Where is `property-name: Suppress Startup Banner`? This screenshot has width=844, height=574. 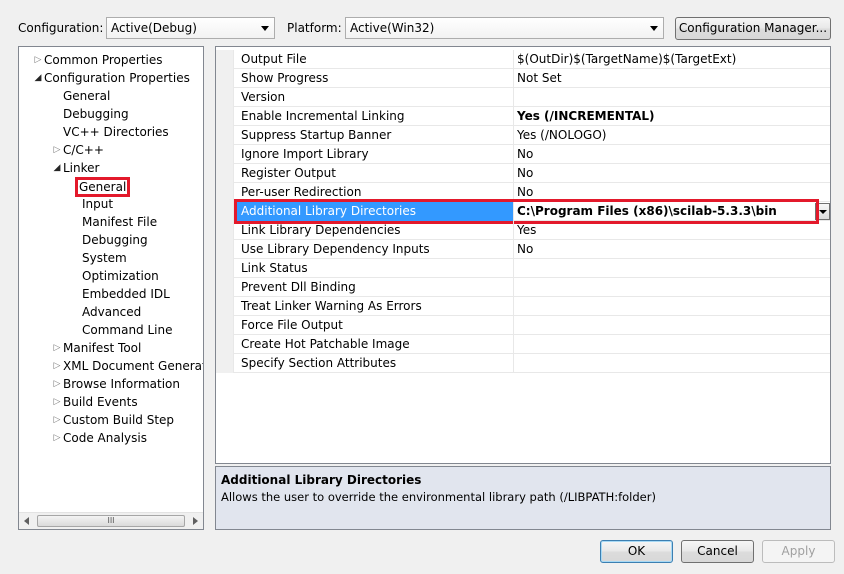 property-name: Suppress Startup Banner is located at coordinates (316, 135).